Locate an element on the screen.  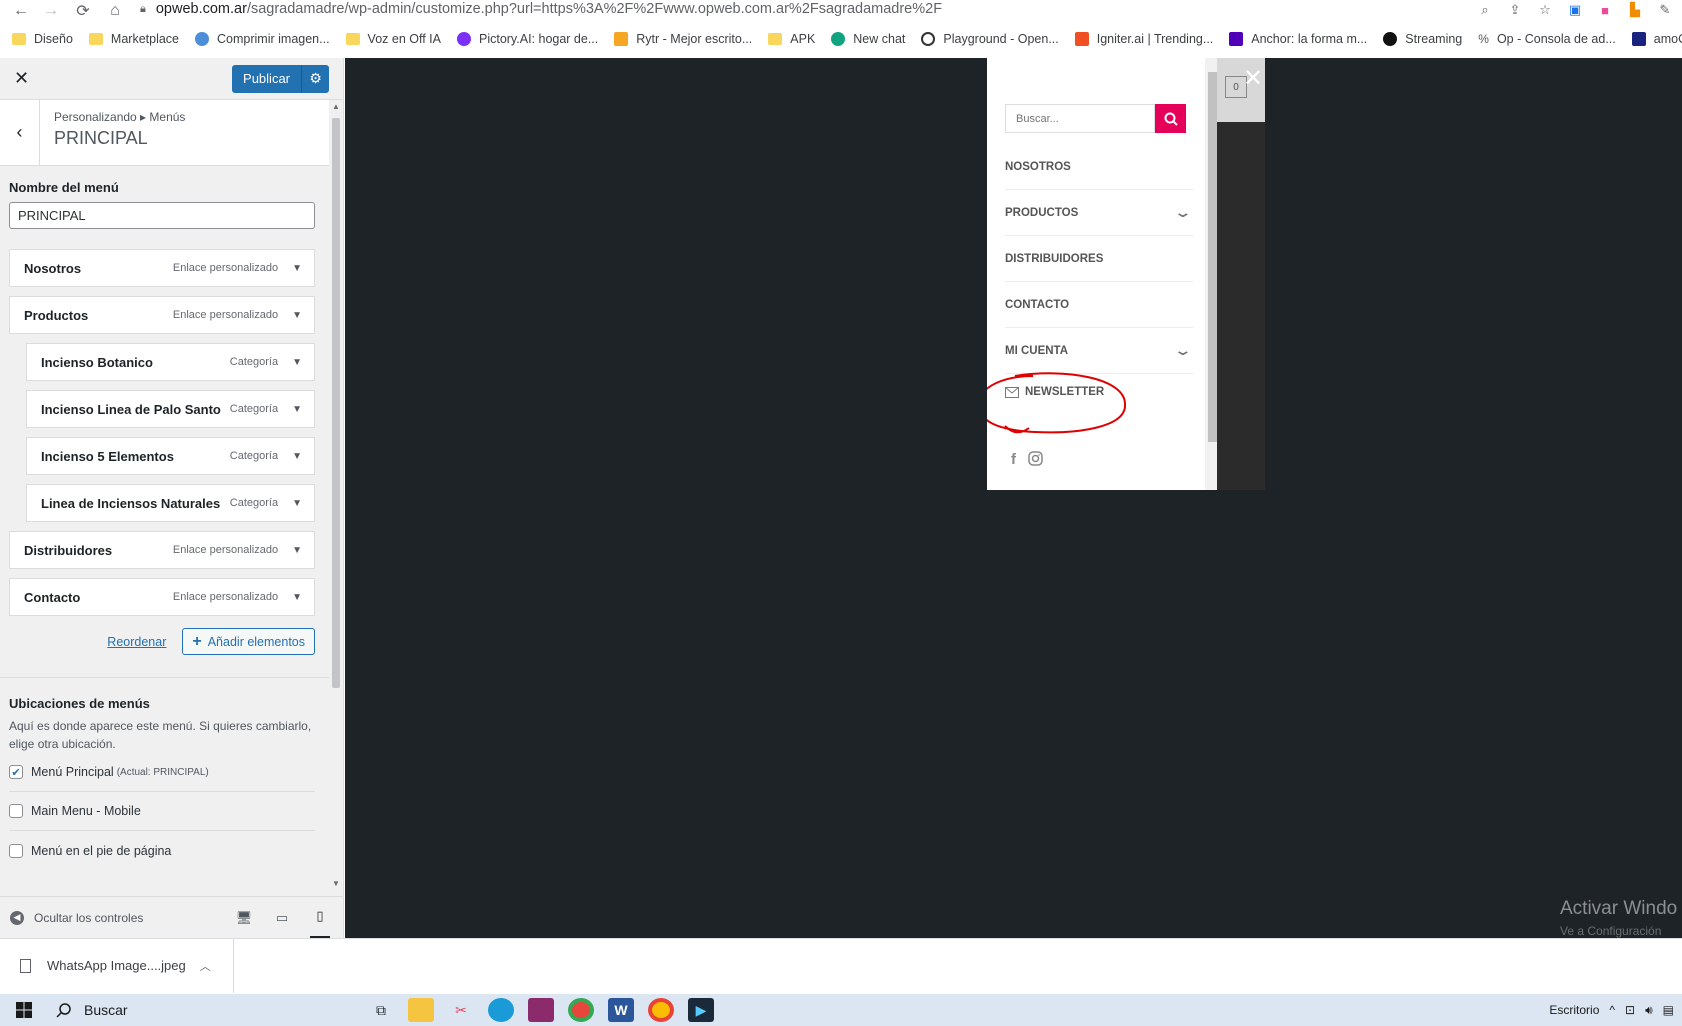
reload-icon: ⟳ is located at coordinates (83, 11).